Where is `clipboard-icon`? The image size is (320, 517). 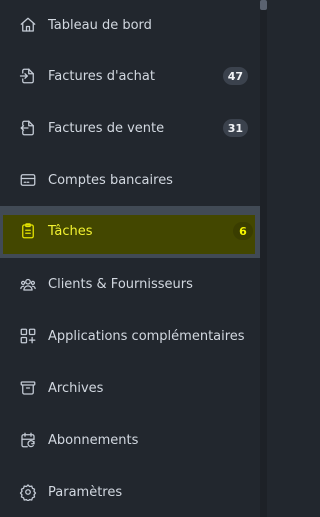 clipboard-icon is located at coordinates (28, 231).